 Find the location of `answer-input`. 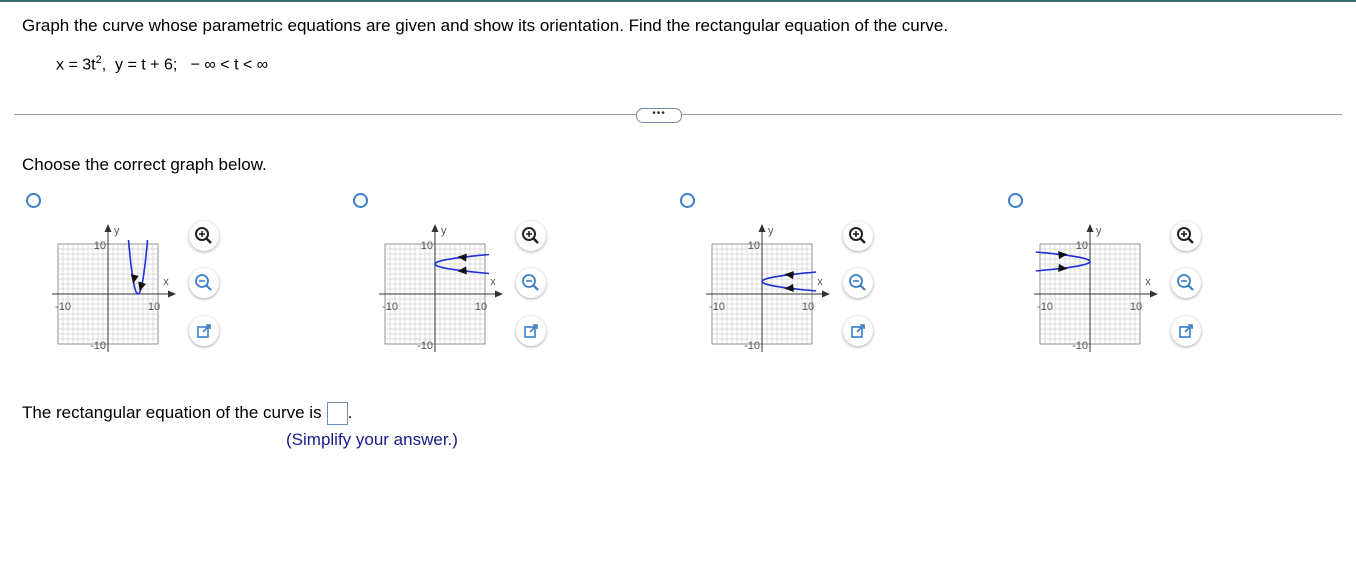

answer-input is located at coordinates (337, 413).